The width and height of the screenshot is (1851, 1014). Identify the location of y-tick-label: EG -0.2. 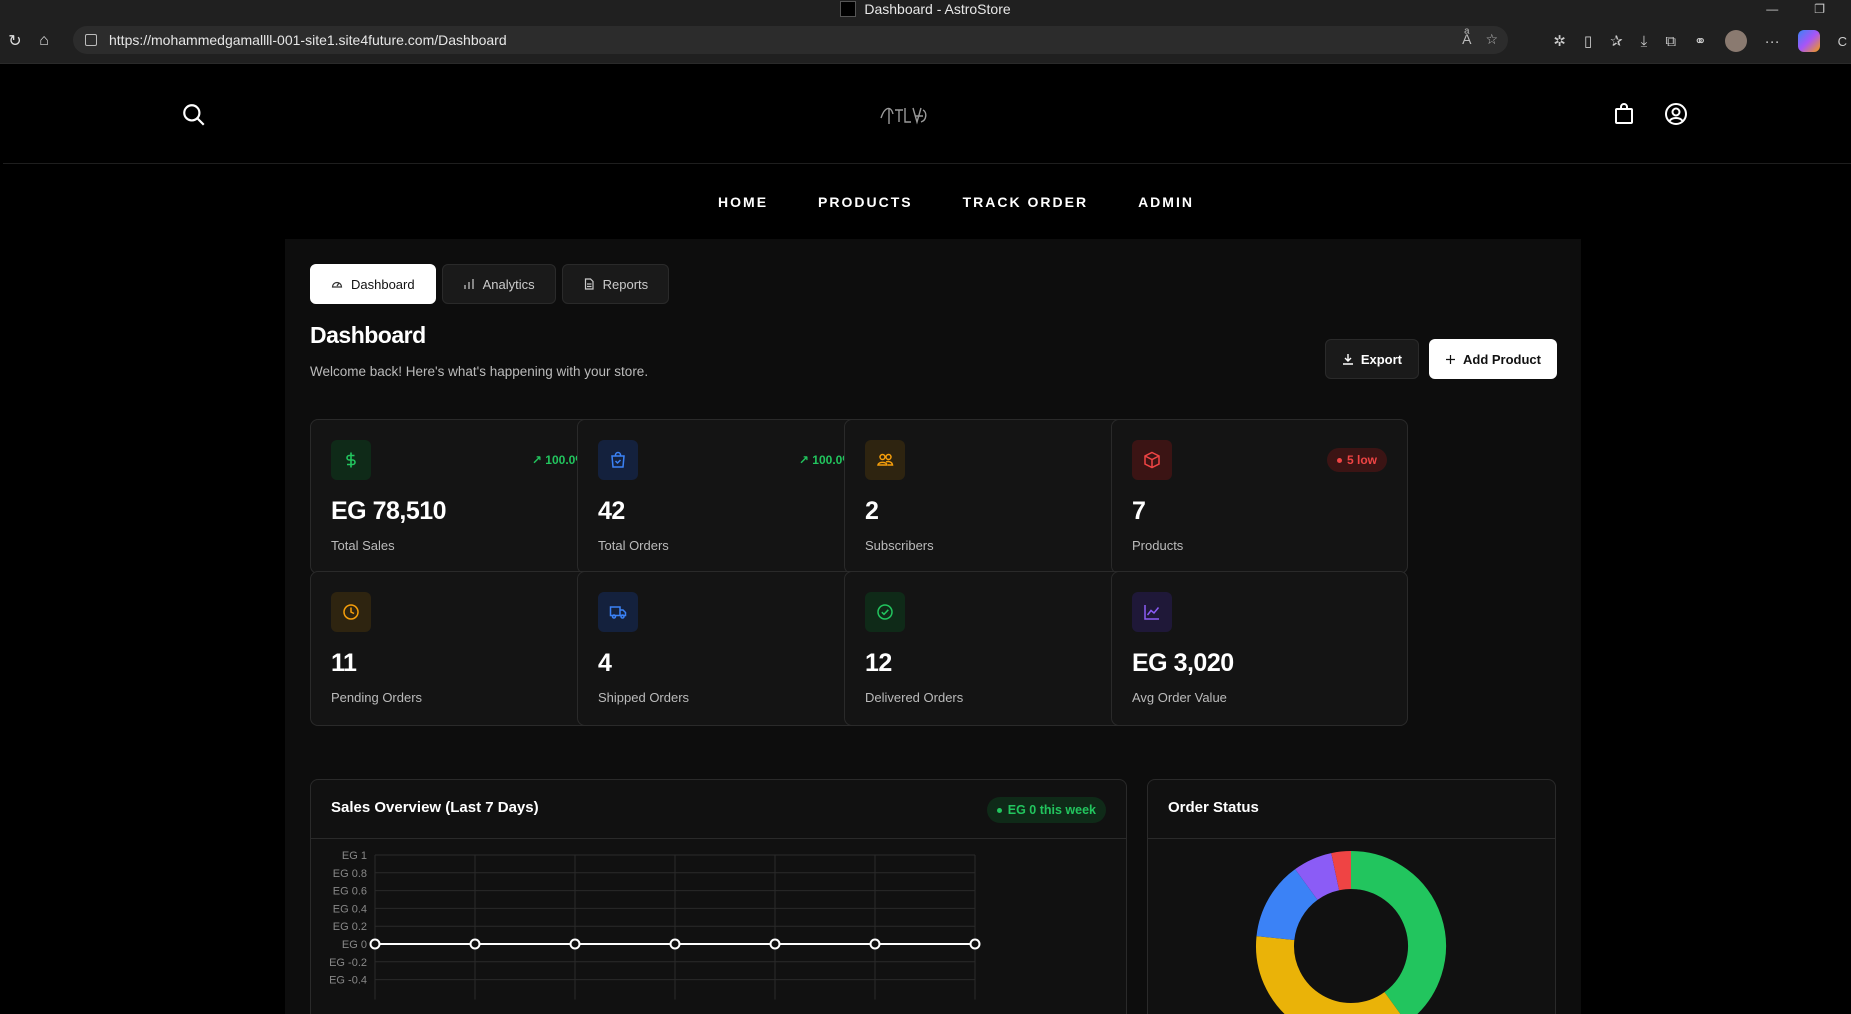
(348, 963).